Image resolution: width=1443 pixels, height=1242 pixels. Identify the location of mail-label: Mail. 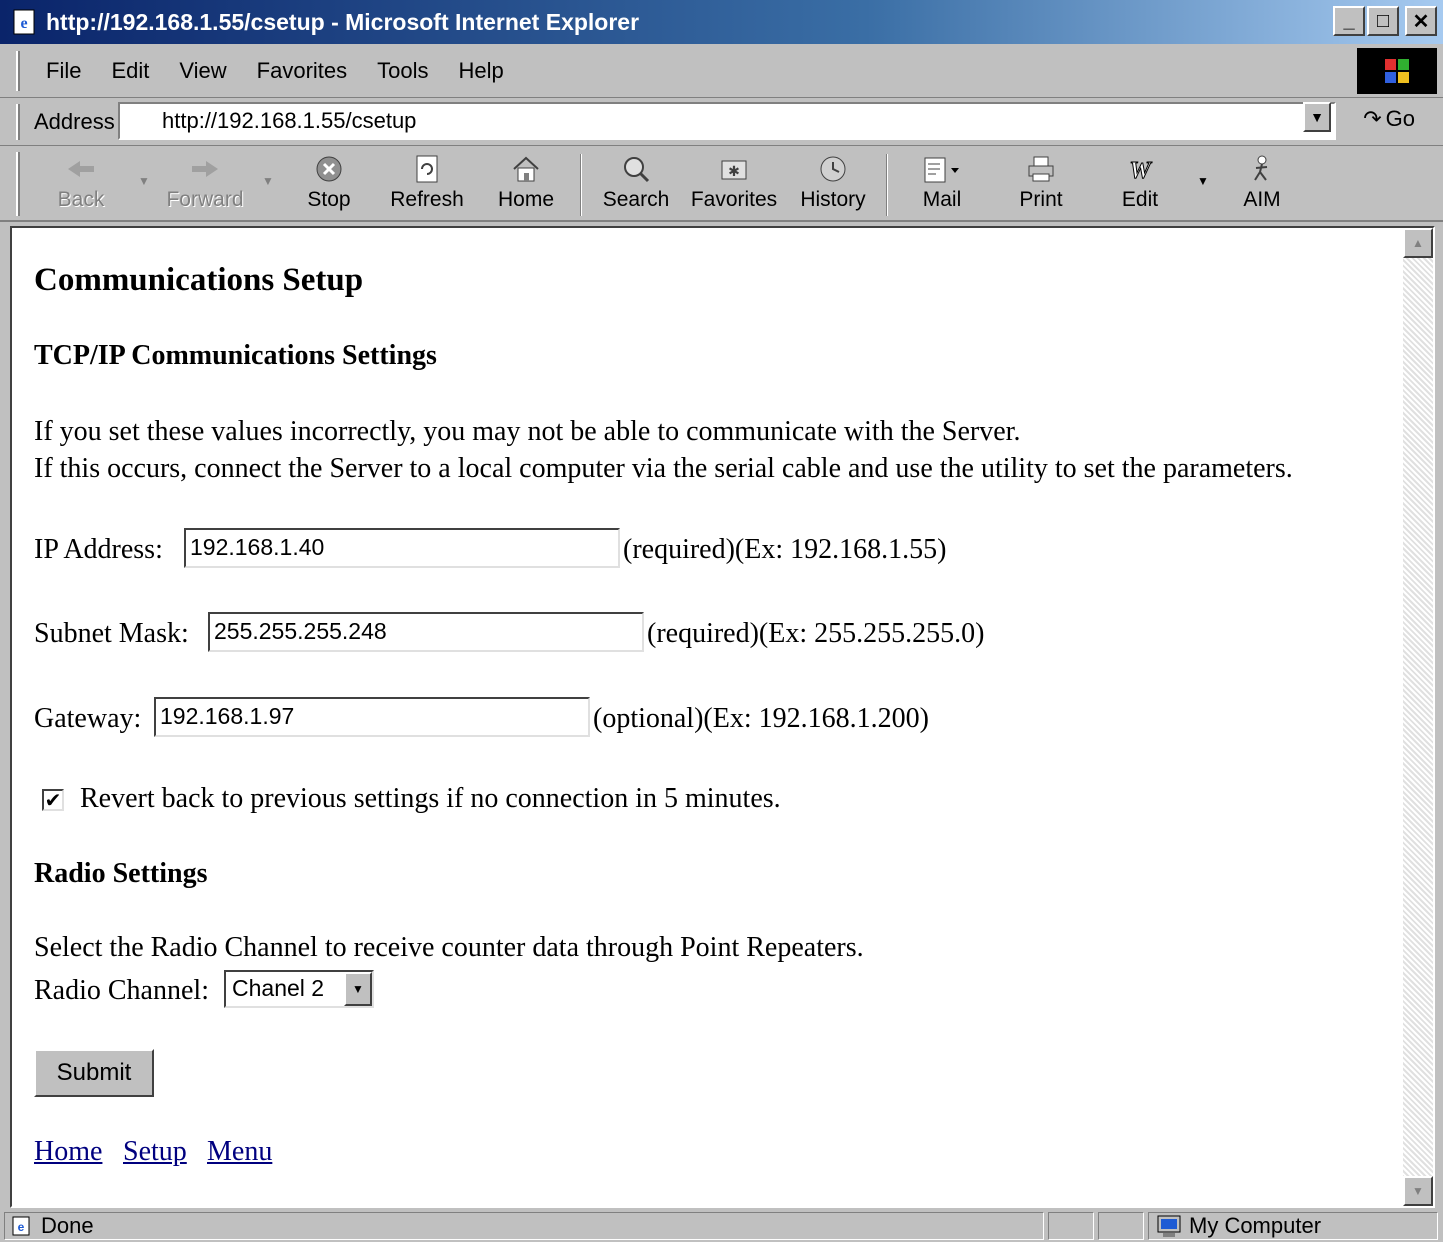
(942, 199).